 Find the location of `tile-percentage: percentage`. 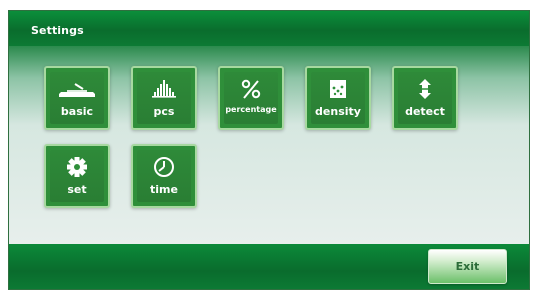

tile-percentage: percentage is located at coordinates (251, 98).